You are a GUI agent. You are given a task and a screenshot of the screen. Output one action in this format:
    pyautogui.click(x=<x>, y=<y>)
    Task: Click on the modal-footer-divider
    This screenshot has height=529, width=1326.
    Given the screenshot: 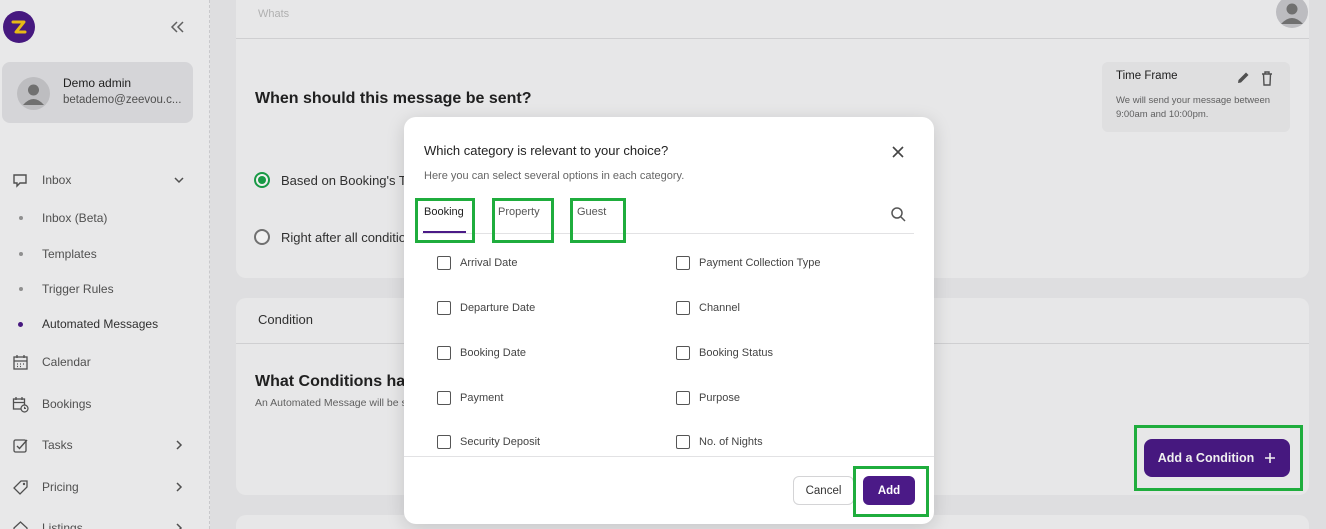 What is the action you would take?
    pyautogui.click(x=669, y=456)
    